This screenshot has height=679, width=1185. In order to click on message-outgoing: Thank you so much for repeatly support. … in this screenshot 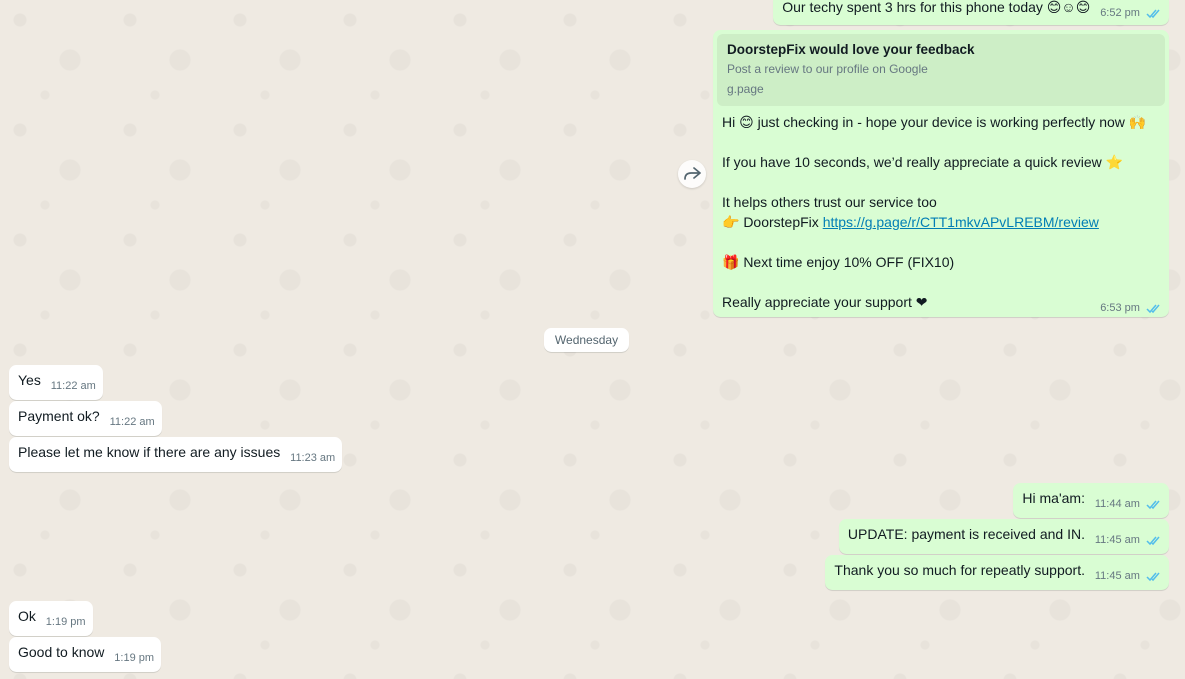, I will do `click(997, 572)`.